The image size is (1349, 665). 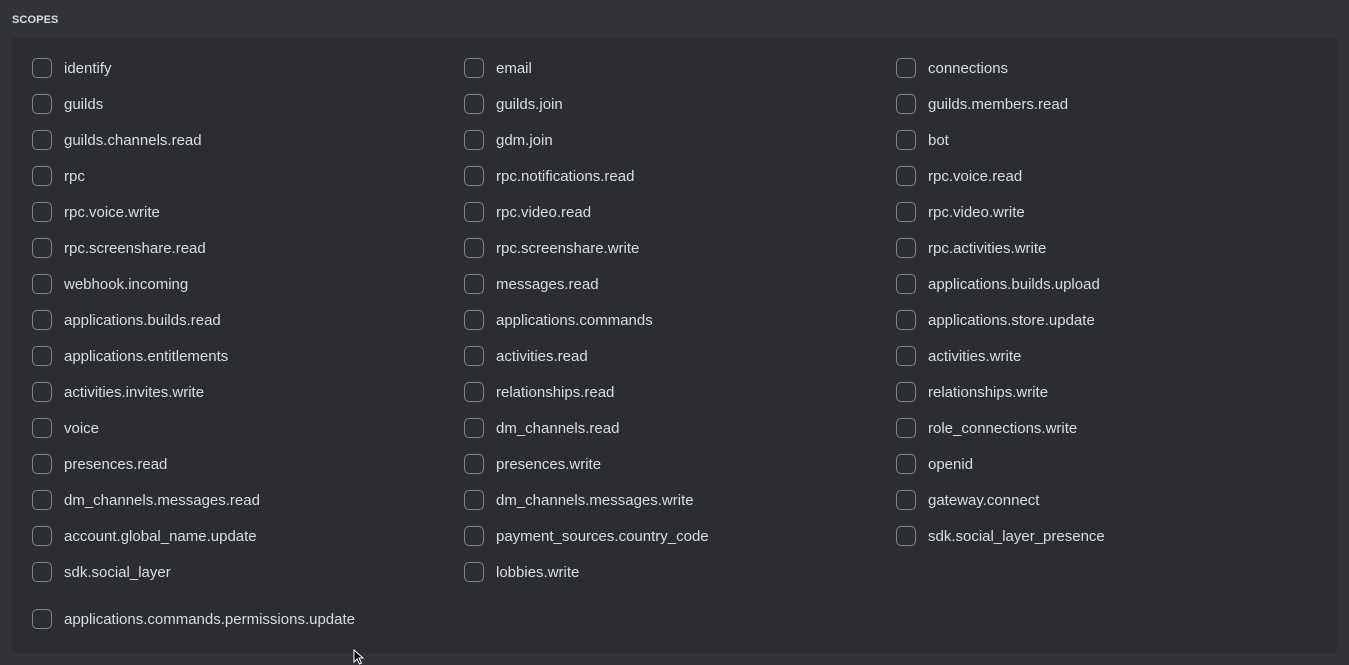 I want to click on scope-item-applications-builds-read: applications.builds.read, so click(x=248, y=320).